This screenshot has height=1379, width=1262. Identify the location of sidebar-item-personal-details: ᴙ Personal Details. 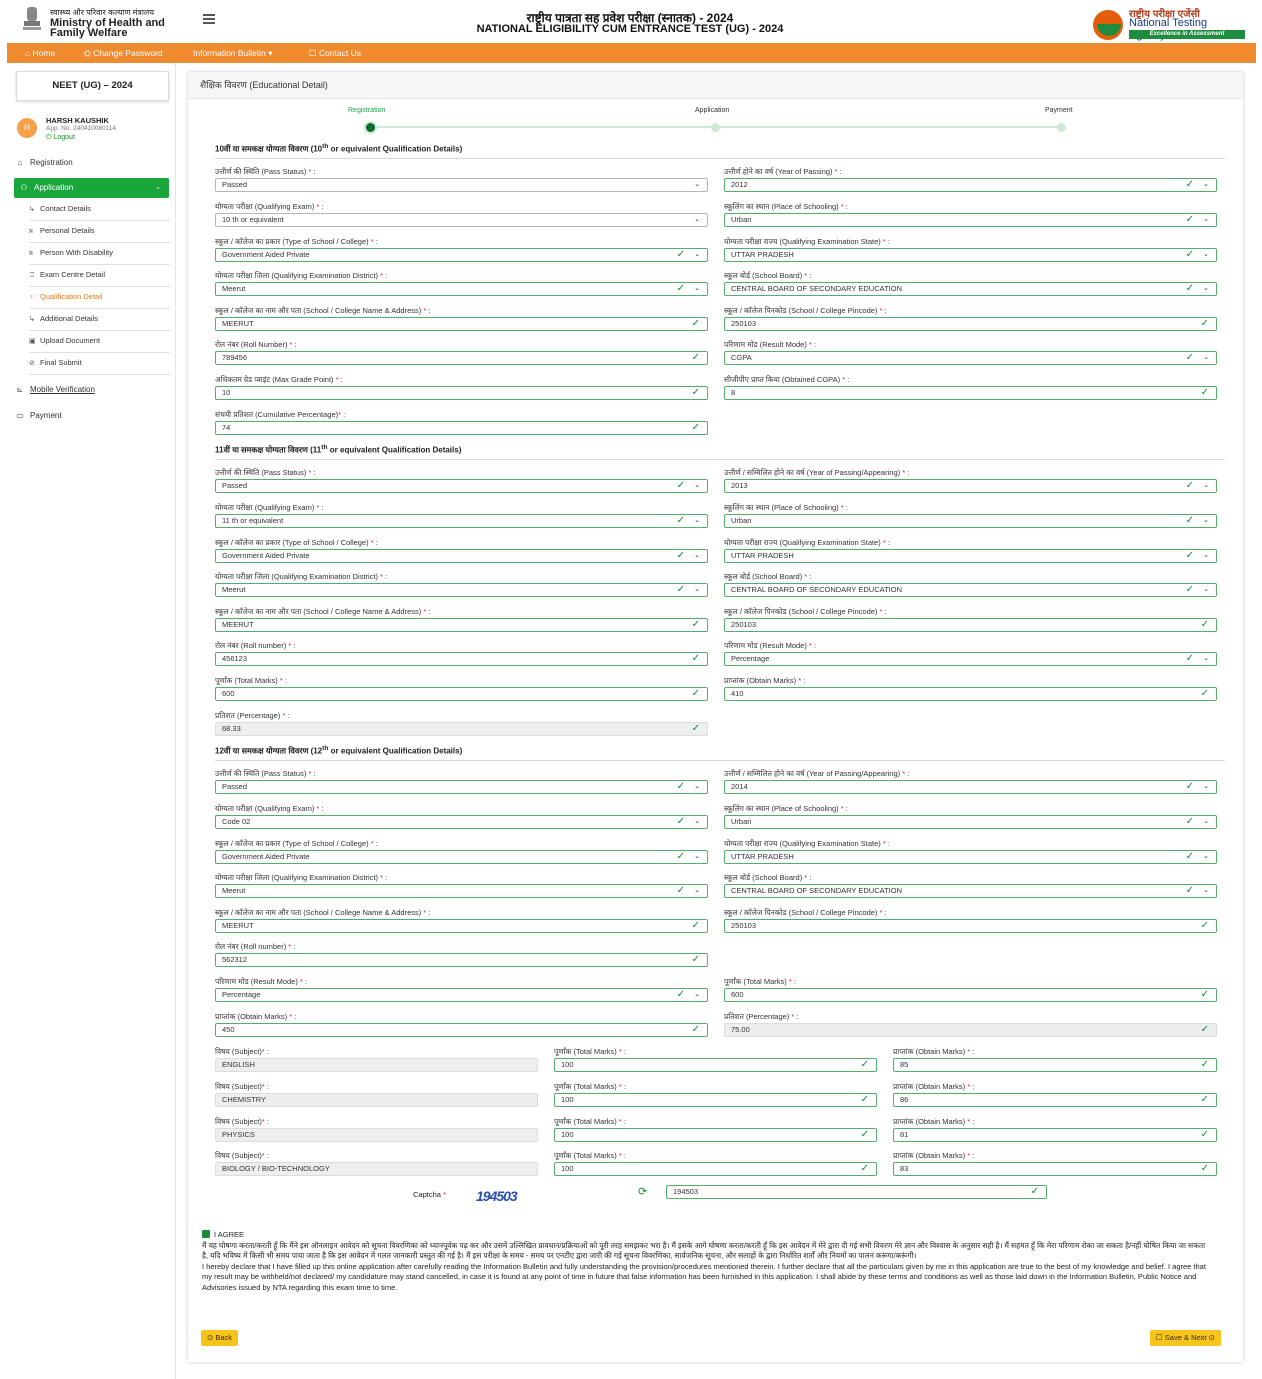
(99, 232).